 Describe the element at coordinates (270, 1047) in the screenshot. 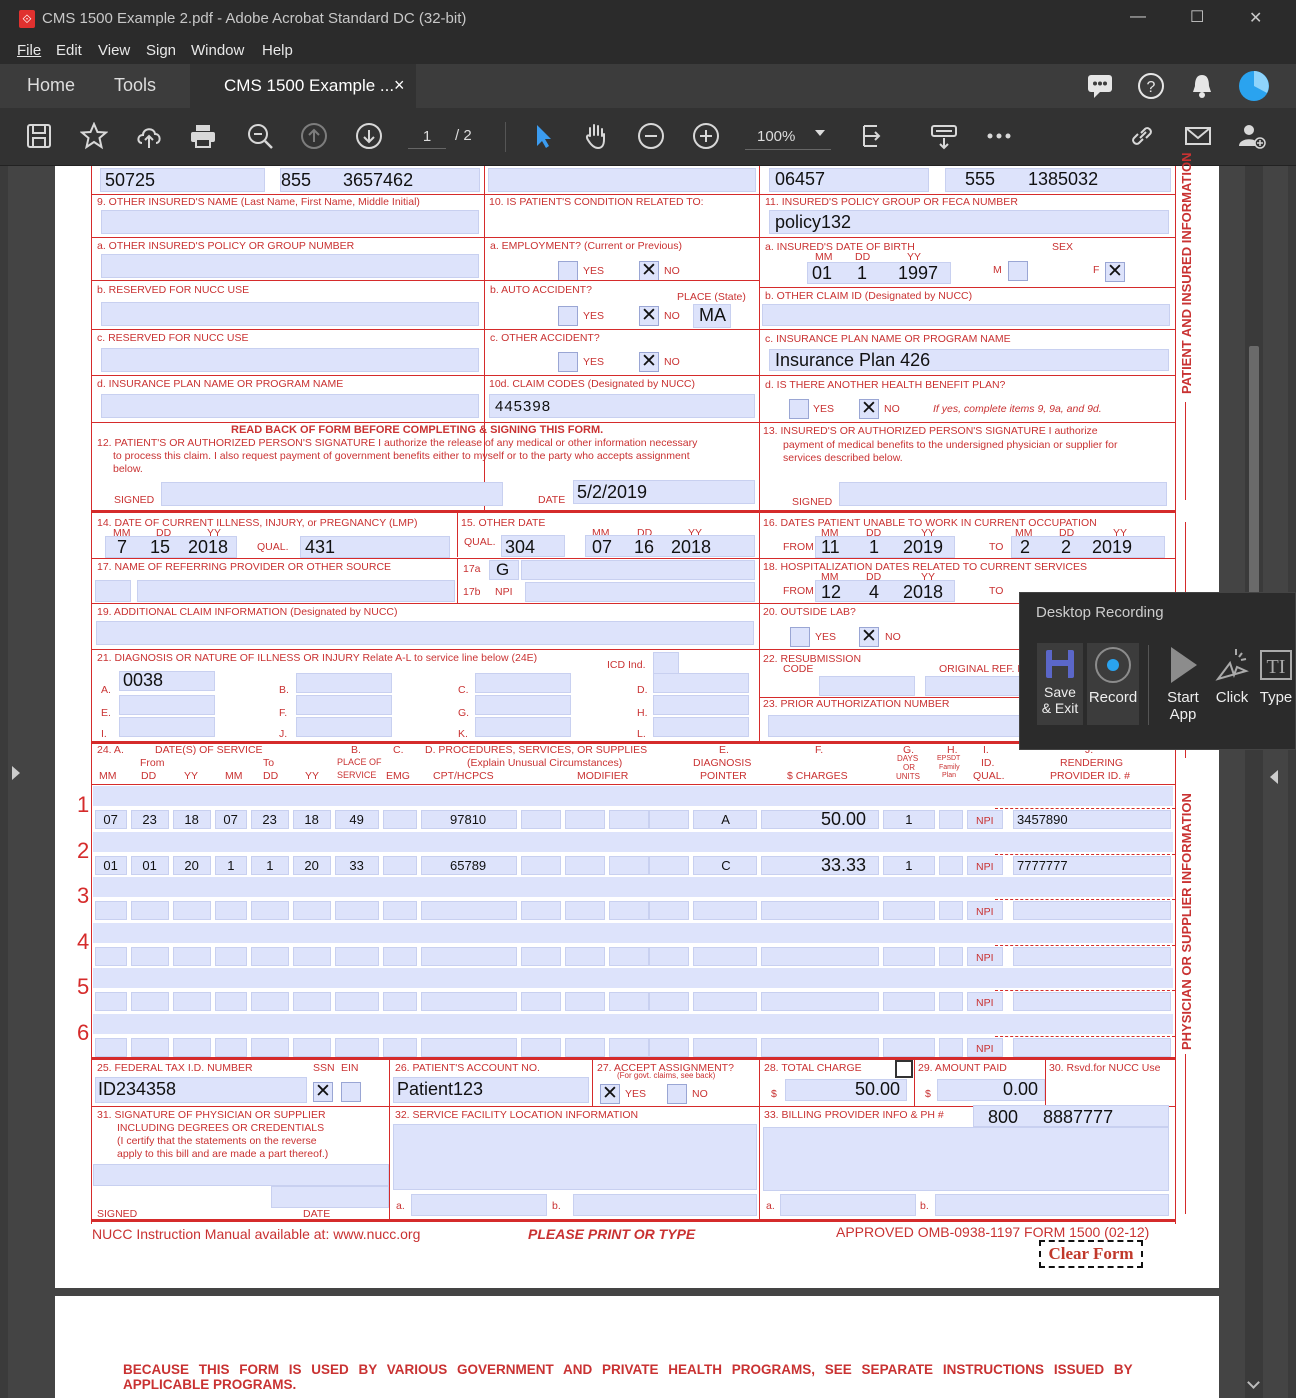

I see `line-6-tdd-field` at that location.